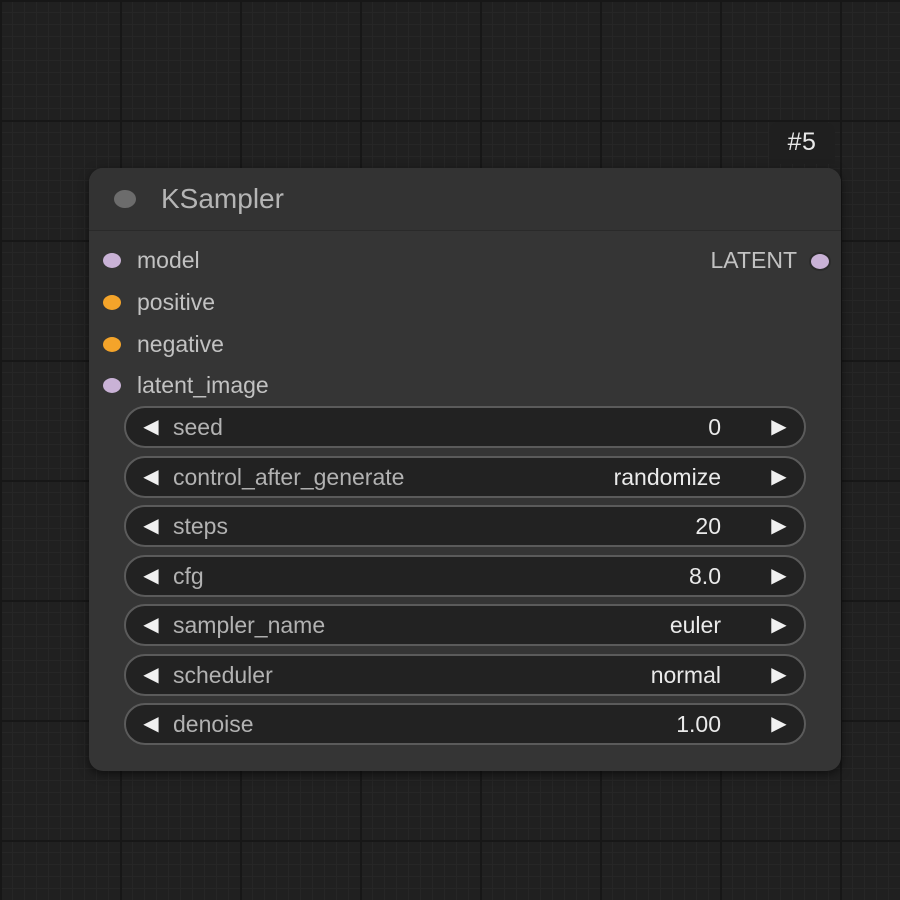 The image size is (900, 900). Describe the element at coordinates (753, 260) in the screenshot. I see `output-slot-label: LATENT` at that location.